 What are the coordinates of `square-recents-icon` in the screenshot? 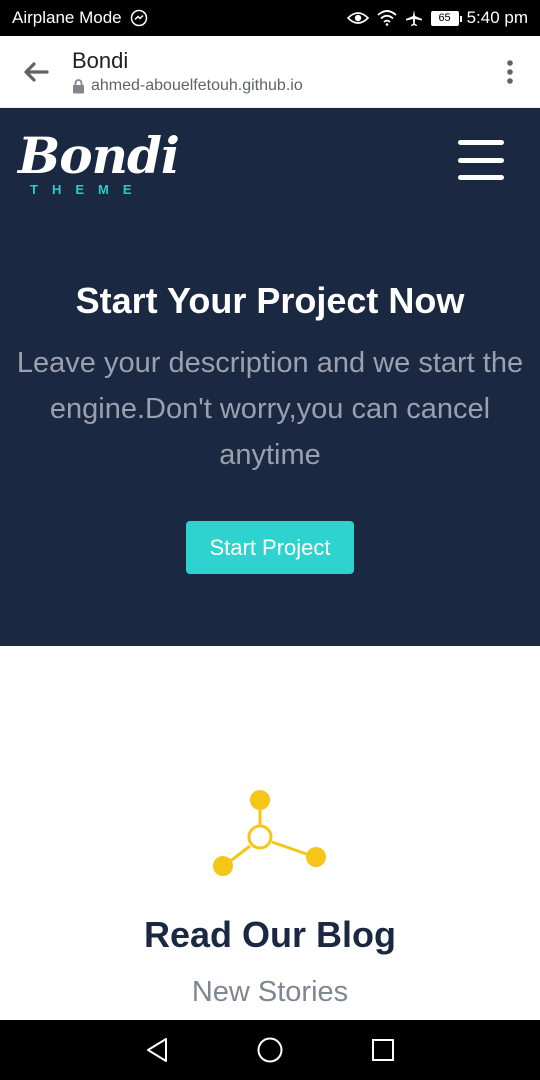 It's located at (383, 1050).